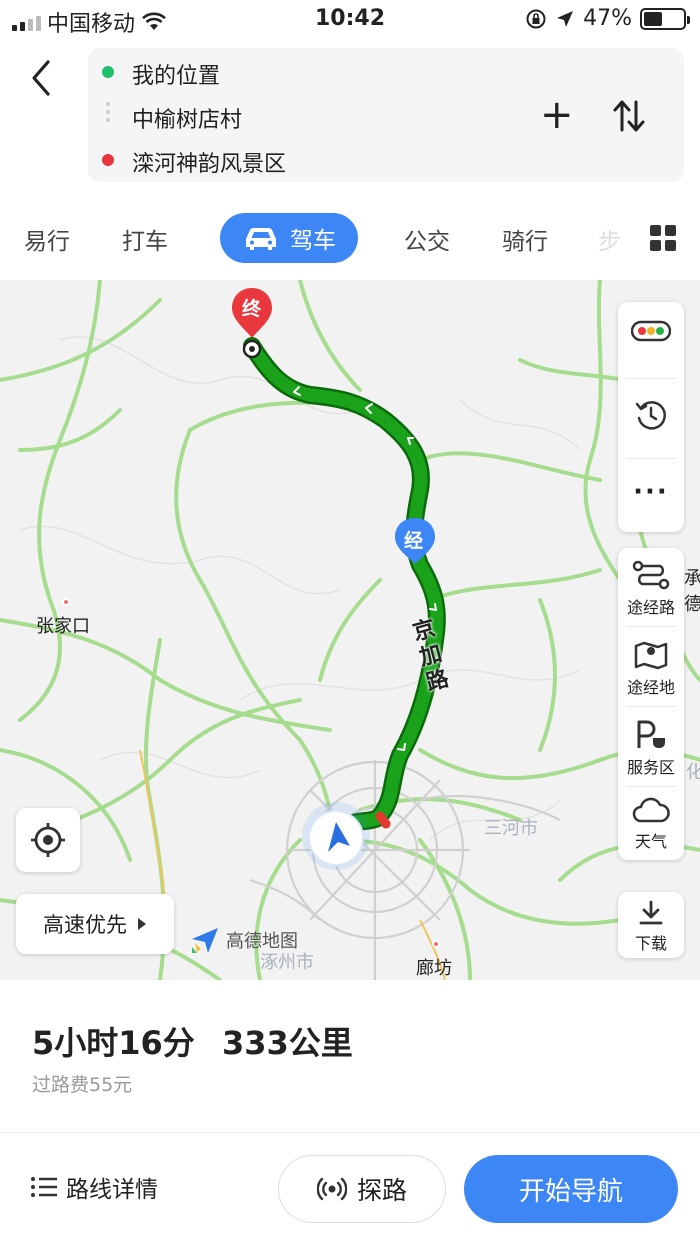 Image resolution: width=700 pixels, height=1245 pixels. Describe the element at coordinates (525, 239) in the screenshot. I see `tab-bike: 骑行` at that location.